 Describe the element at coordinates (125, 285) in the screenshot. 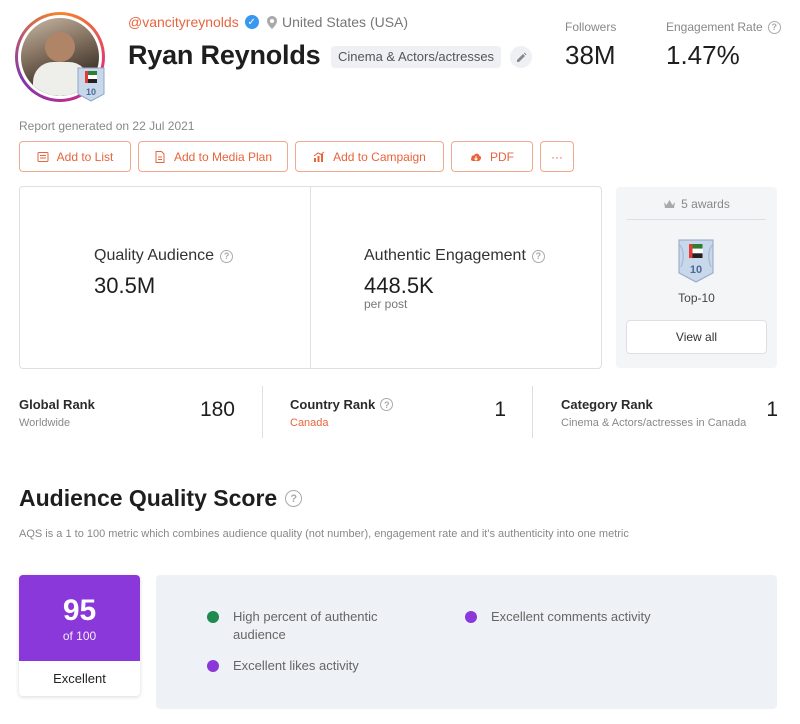

I see `quality-audience-value: 30.5M` at that location.